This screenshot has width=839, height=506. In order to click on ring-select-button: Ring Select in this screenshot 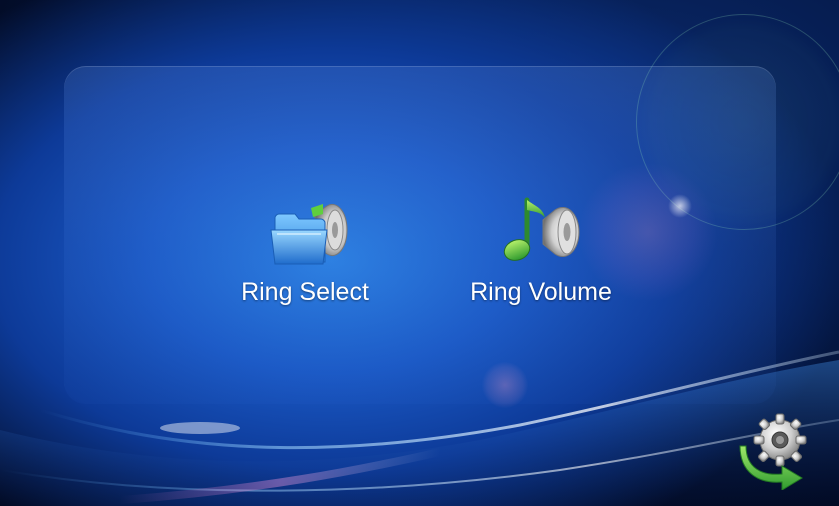, I will do `click(305, 245)`.